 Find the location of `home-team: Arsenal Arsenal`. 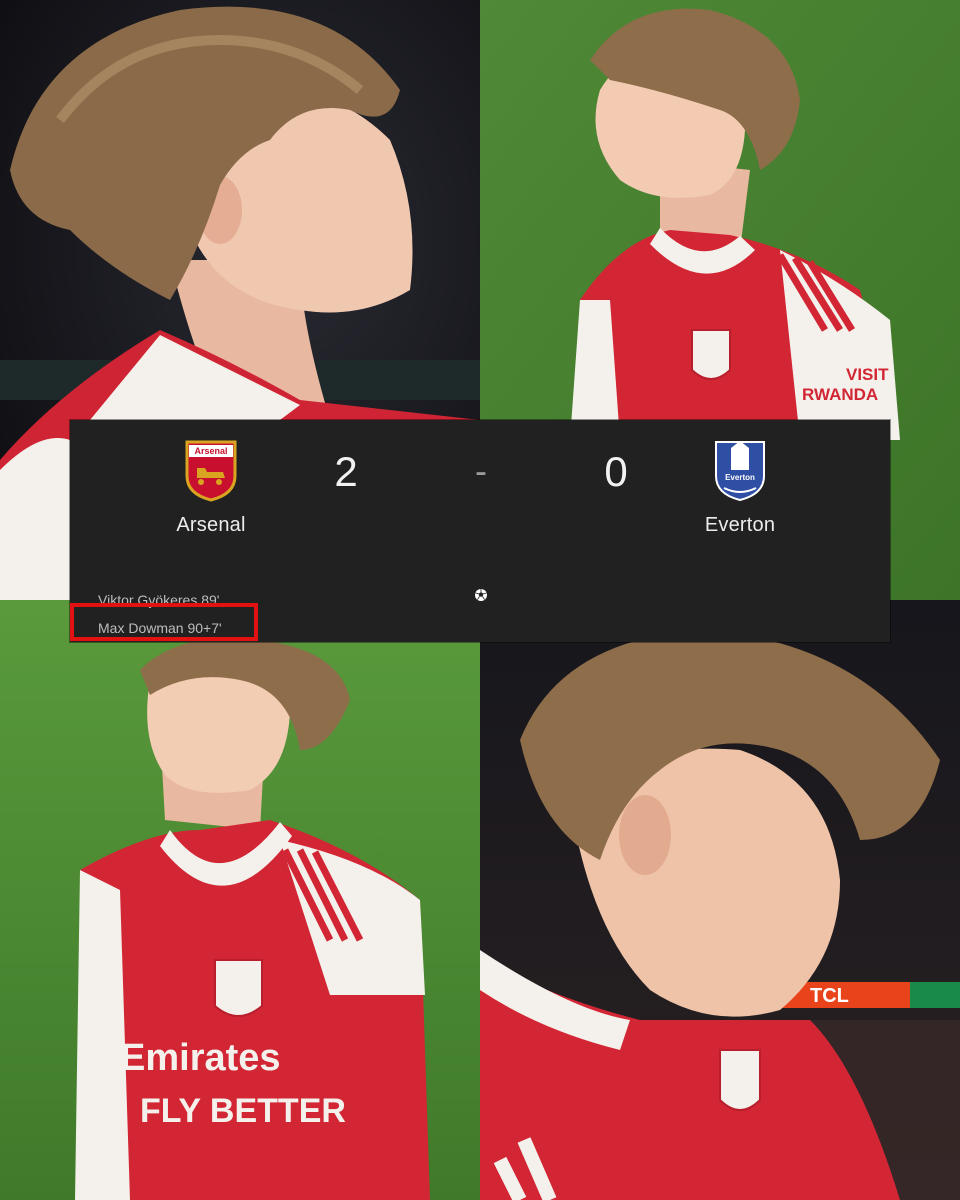

home-team: Arsenal Arsenal is located at coordinates (211, 487).